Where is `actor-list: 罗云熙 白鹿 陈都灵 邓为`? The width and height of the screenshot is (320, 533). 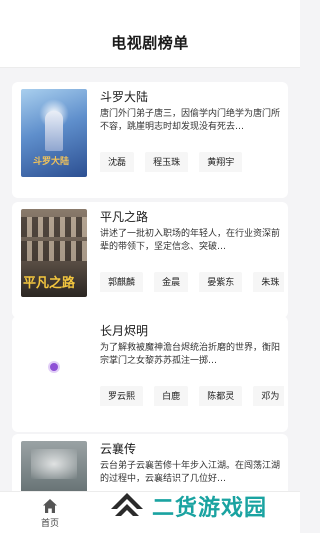
actor-list: 罗云熙 白鹿 陈都灵 邓为 is located at coordinates (192, 395).